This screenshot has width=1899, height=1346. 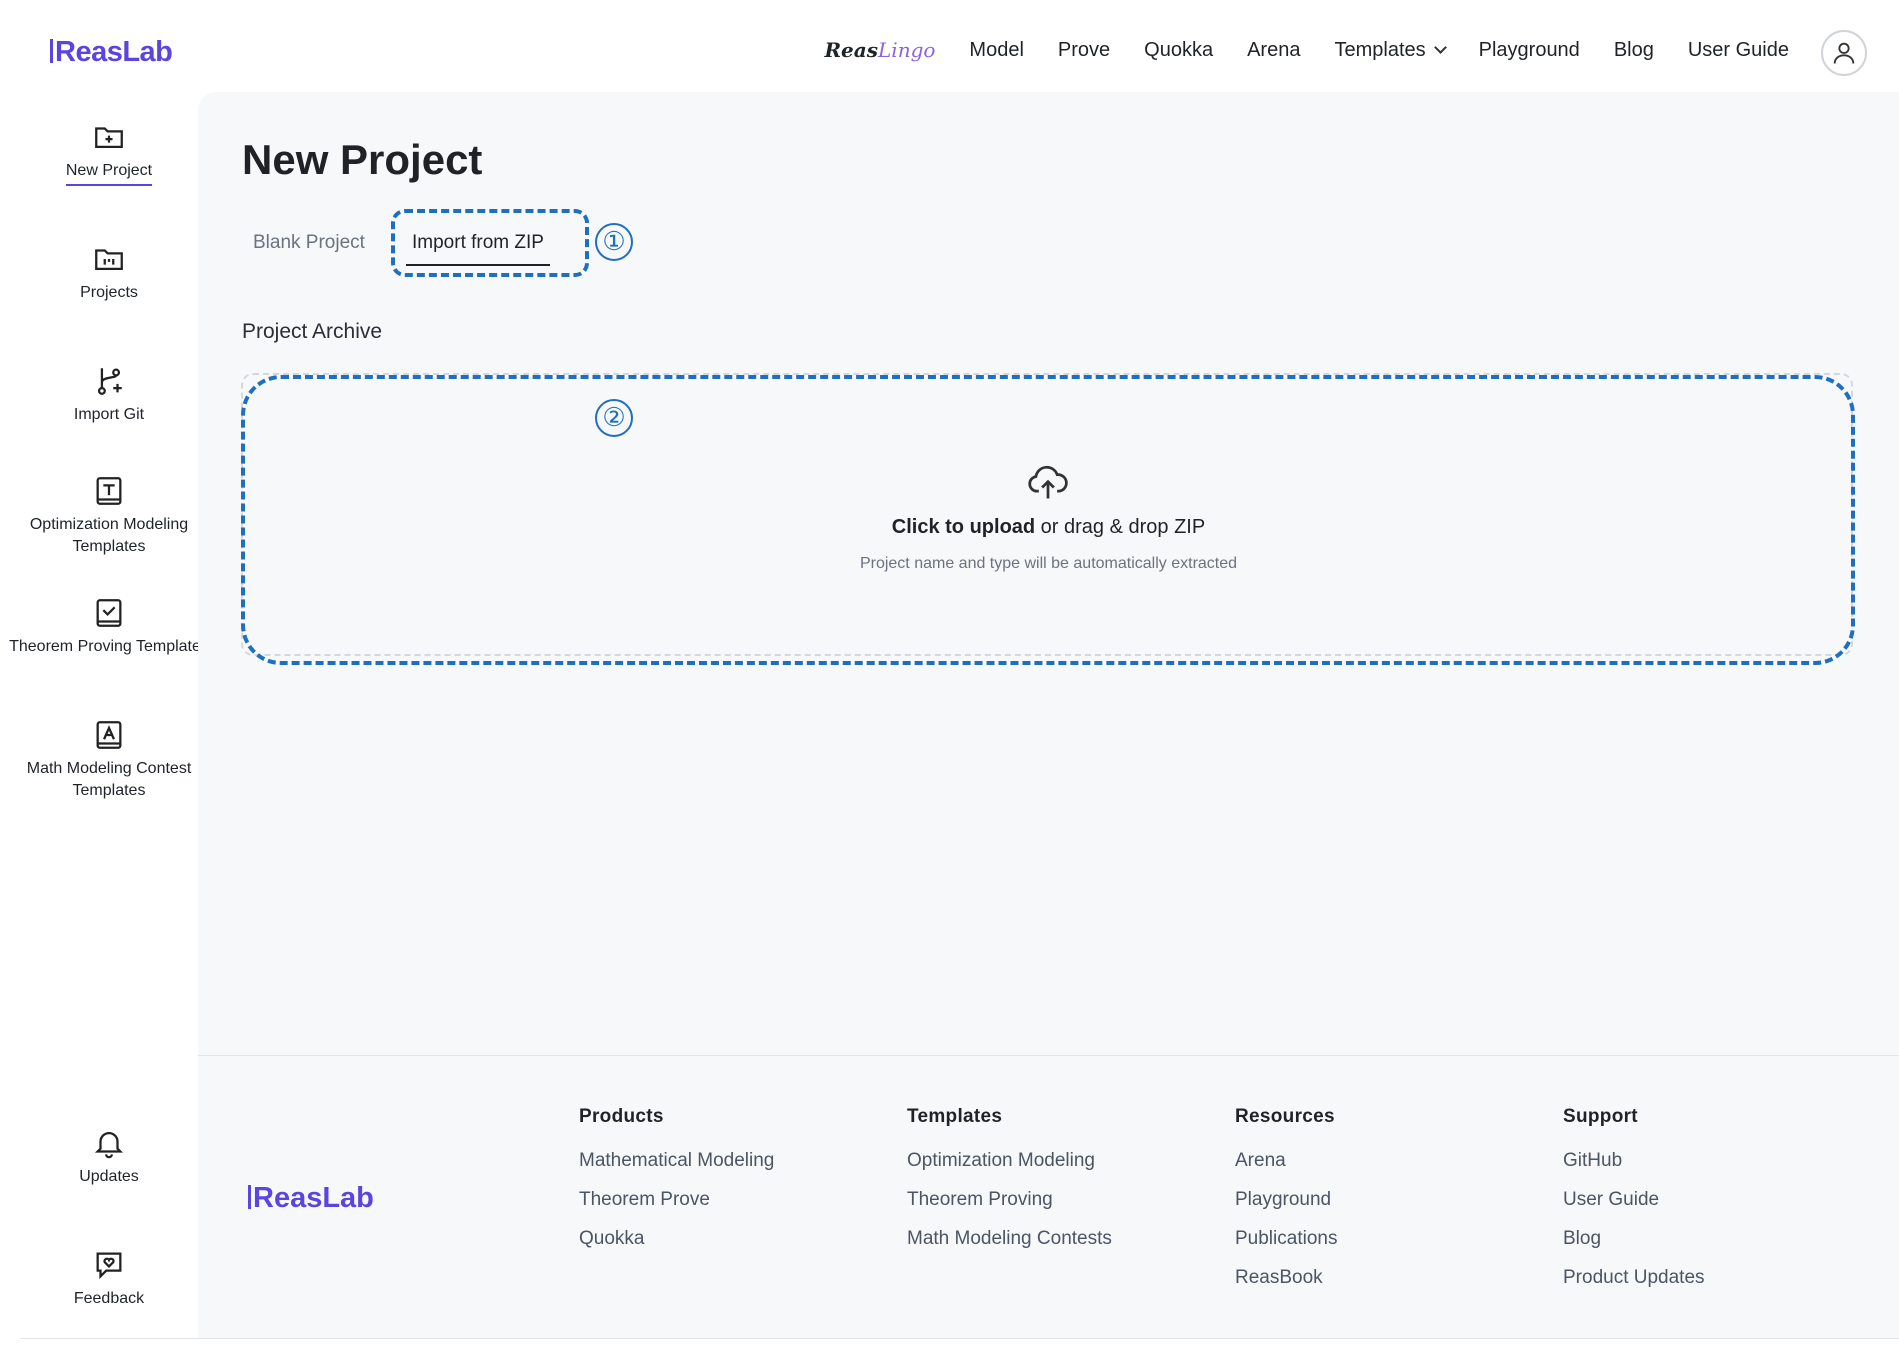 I want to click on section-label-project-archive: Project Archive, so click(x=312, y=331).